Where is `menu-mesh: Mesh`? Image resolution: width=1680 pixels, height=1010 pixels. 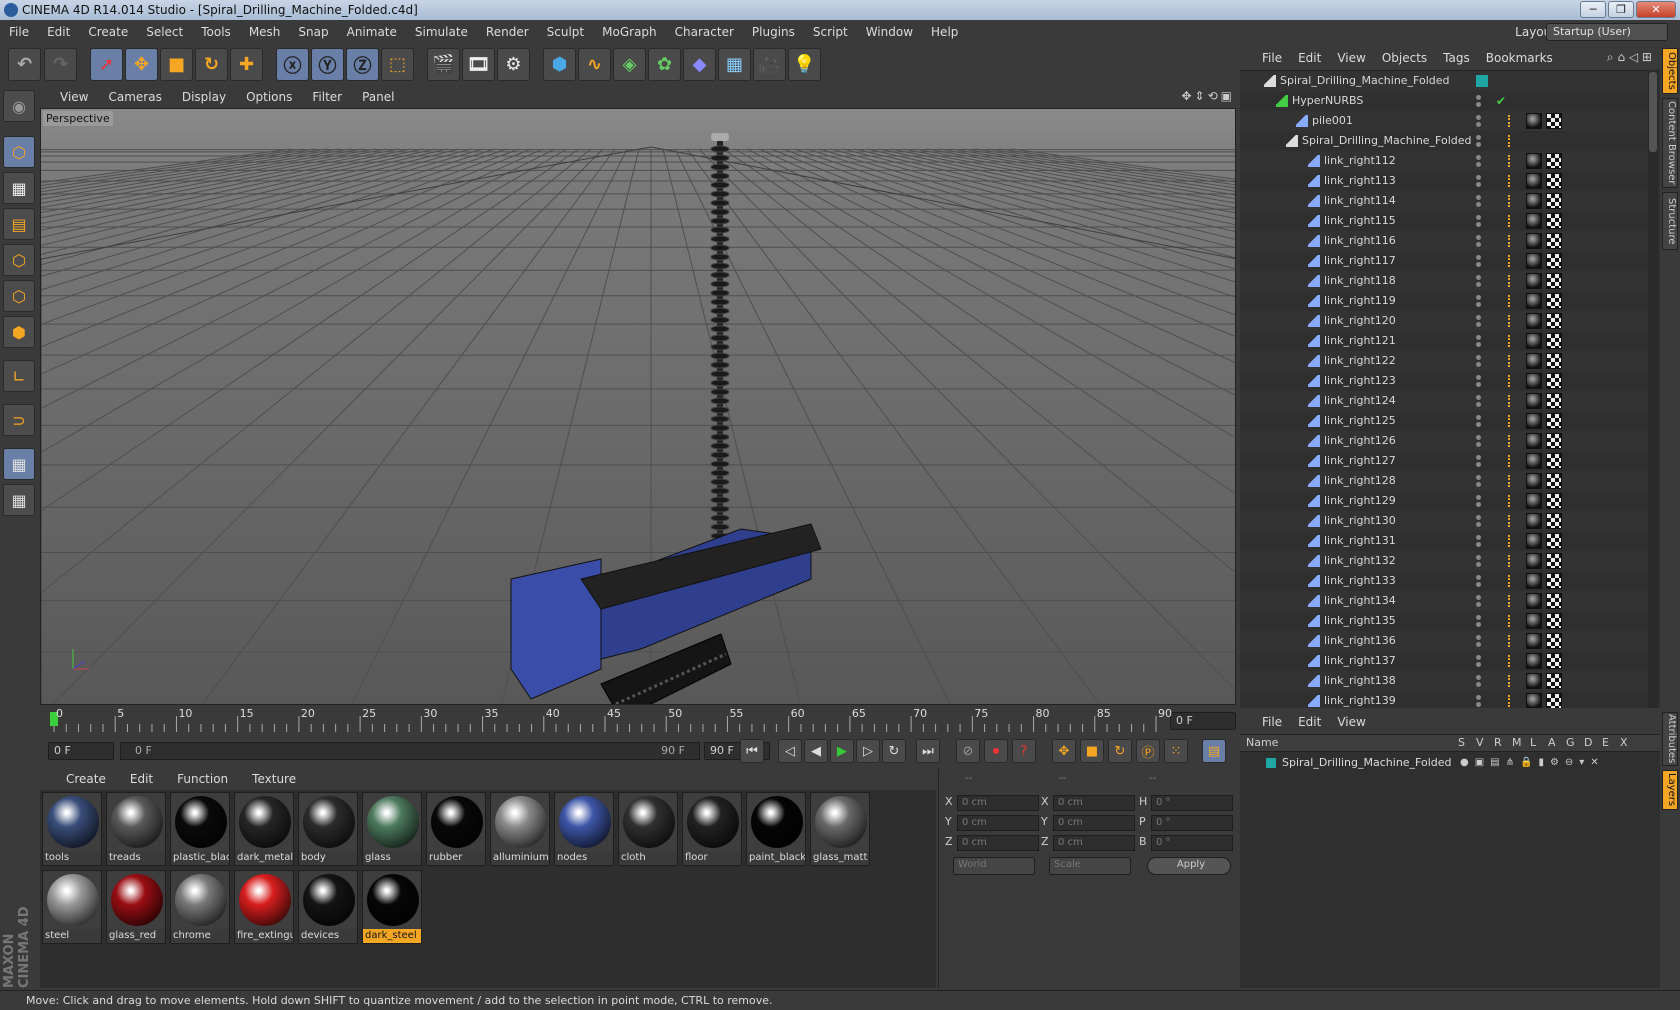 menu-mesh: Mesh is located at coordinates (265, 32).